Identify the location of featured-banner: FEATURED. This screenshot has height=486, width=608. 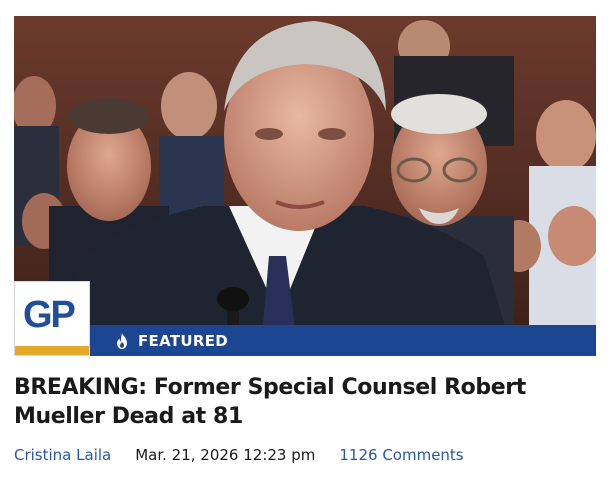
(343, 340).